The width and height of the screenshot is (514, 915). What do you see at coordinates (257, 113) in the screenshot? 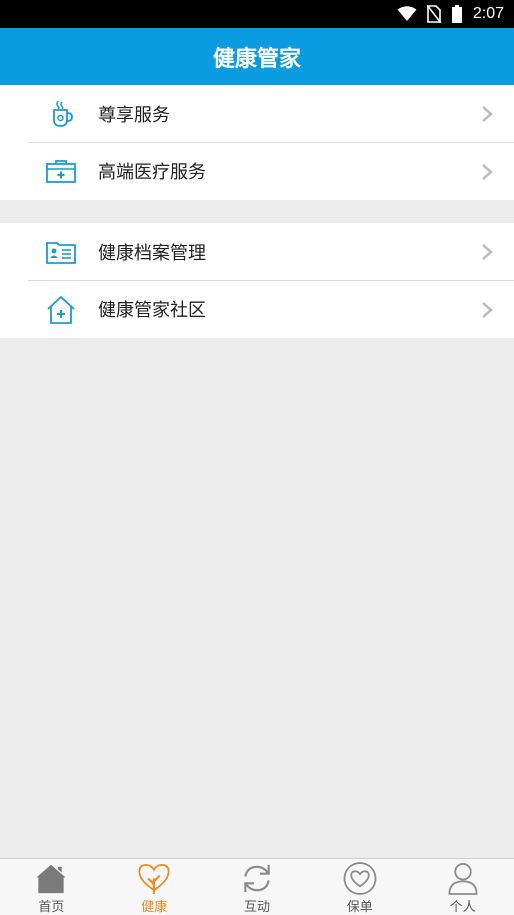
I see `menu-item-premium-service: 尊享服务` at bounding box center [257, 113].